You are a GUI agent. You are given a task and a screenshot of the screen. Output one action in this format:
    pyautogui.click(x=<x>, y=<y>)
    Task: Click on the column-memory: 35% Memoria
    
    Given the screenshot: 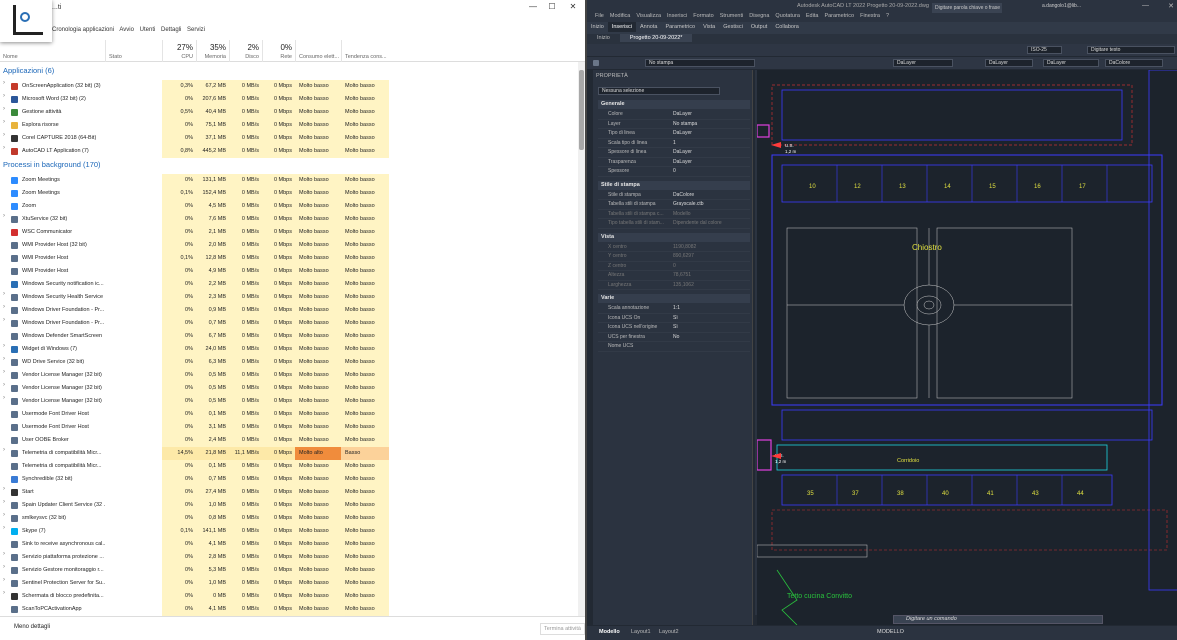 What is the action you would take?
    pyautogui.click(x=212, y=51)
    